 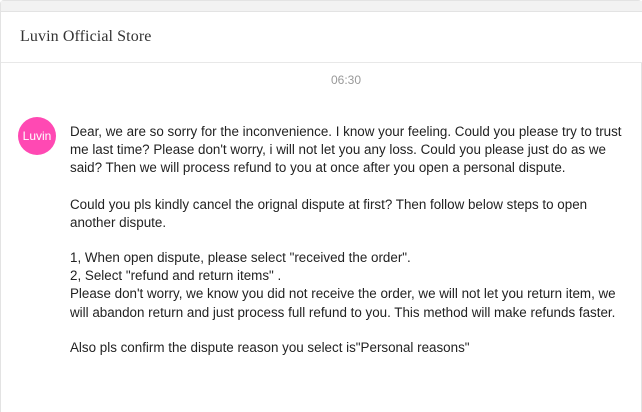 What do you see at coordinates (321, 6) in the screenshot?
I see `window-top-strip` at bounding box center [321, 6].